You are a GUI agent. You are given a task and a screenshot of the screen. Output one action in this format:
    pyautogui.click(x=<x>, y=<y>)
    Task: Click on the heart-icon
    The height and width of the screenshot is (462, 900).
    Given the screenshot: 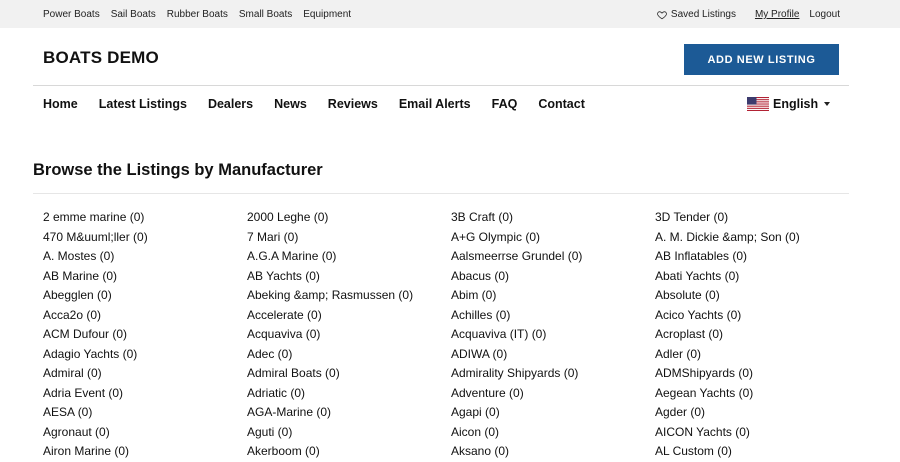 What is the action you would take?
    pyautogui.click(x=662, y=14)
    